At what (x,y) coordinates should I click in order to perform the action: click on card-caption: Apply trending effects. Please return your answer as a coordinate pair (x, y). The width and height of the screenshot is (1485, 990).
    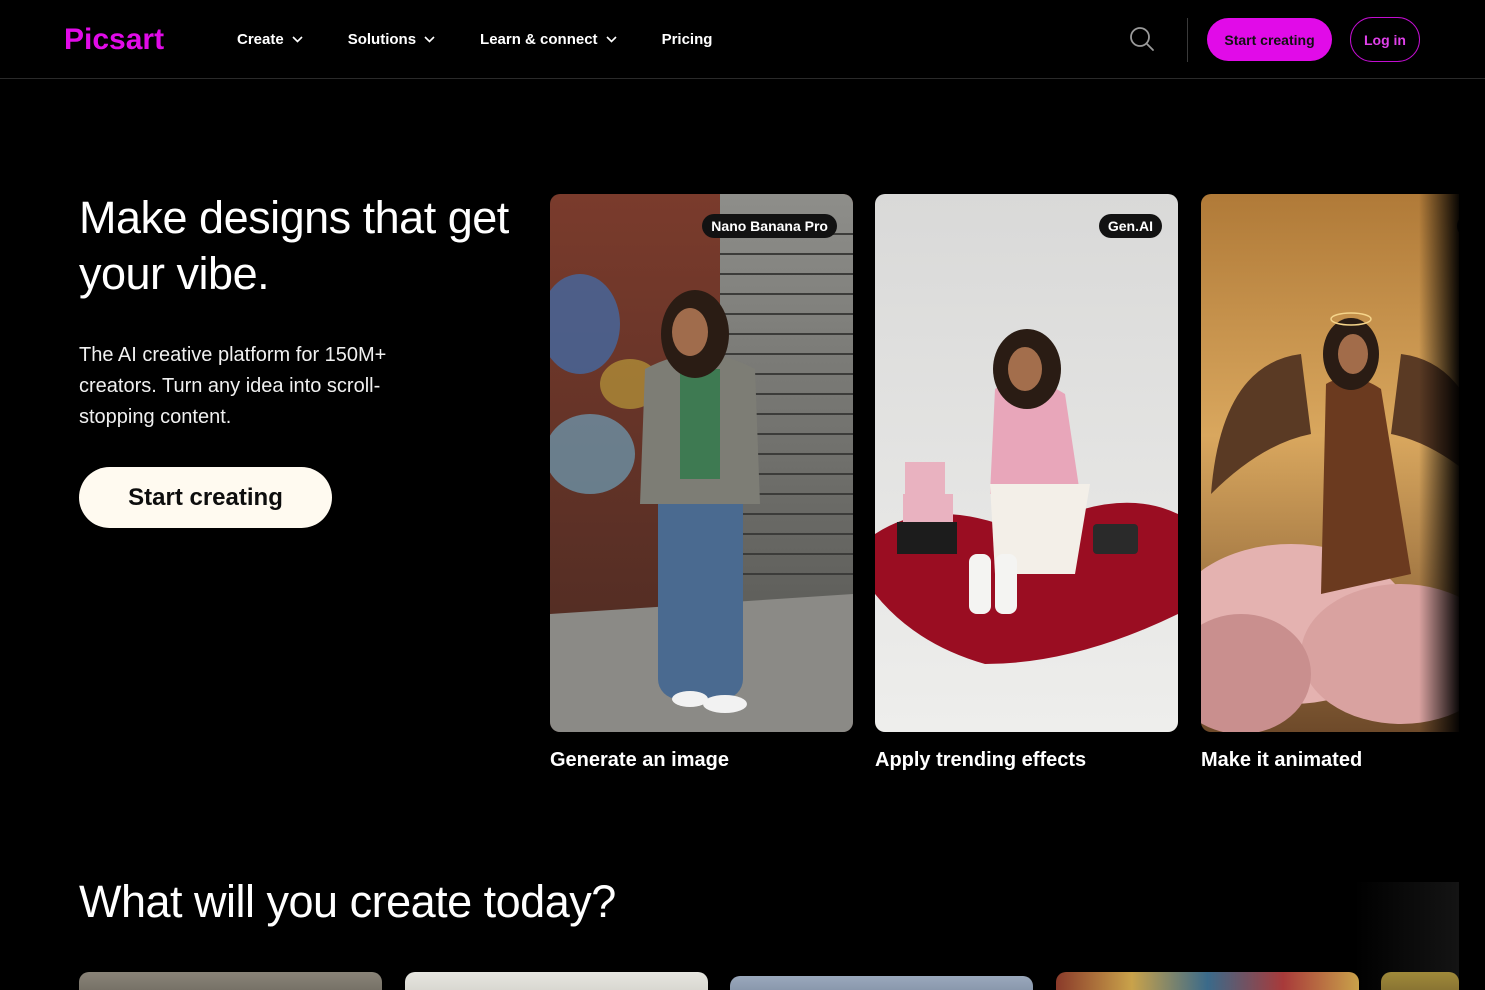
    Looking at the image, I should click on (981, 760).